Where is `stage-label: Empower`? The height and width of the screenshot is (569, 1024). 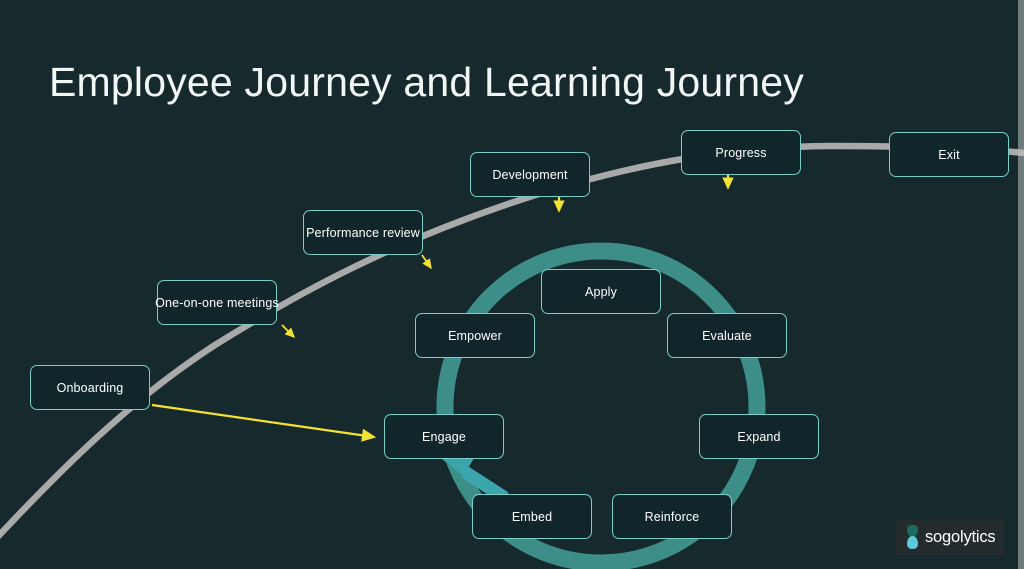 stage-label: Empower is located at coordinates (475, 335).